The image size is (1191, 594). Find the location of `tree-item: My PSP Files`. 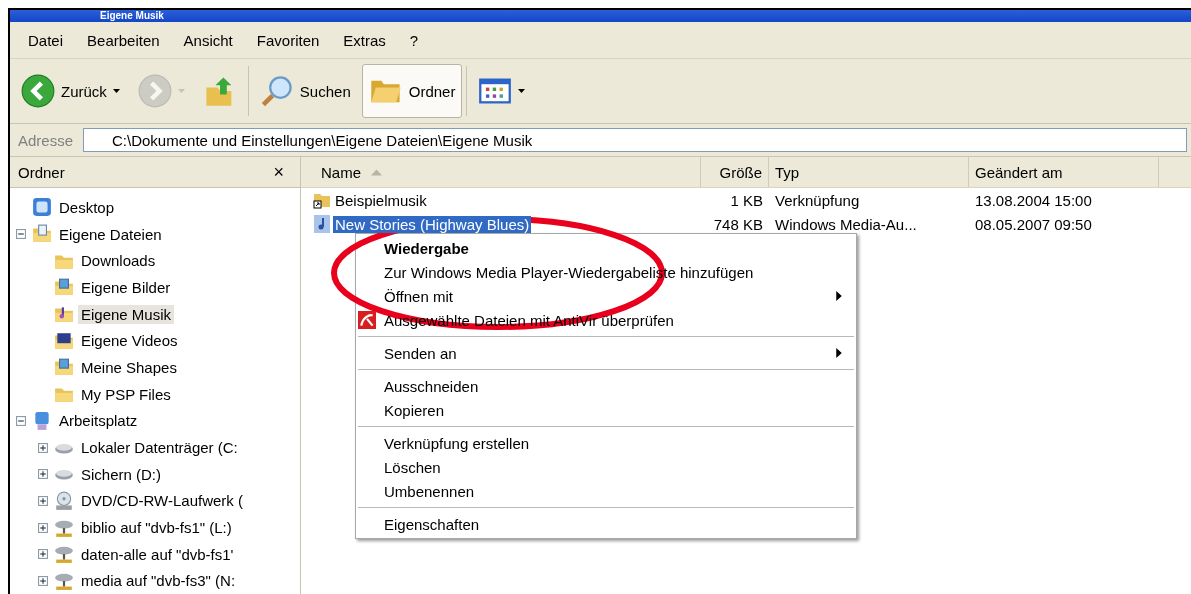

tree-item: My PSP Files is located at coordinates (126, 394).